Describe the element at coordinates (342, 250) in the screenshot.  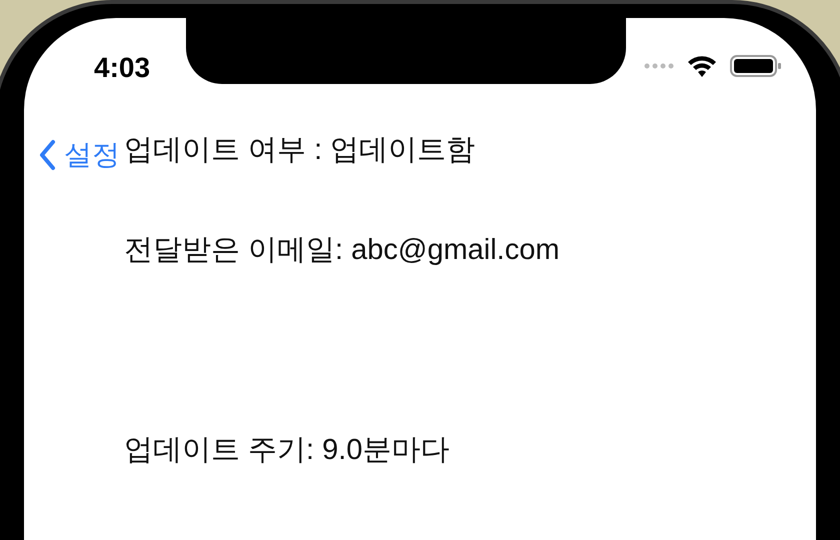
I see `info-text: 전달받은 이메일: abc@gmail.com` at that location.